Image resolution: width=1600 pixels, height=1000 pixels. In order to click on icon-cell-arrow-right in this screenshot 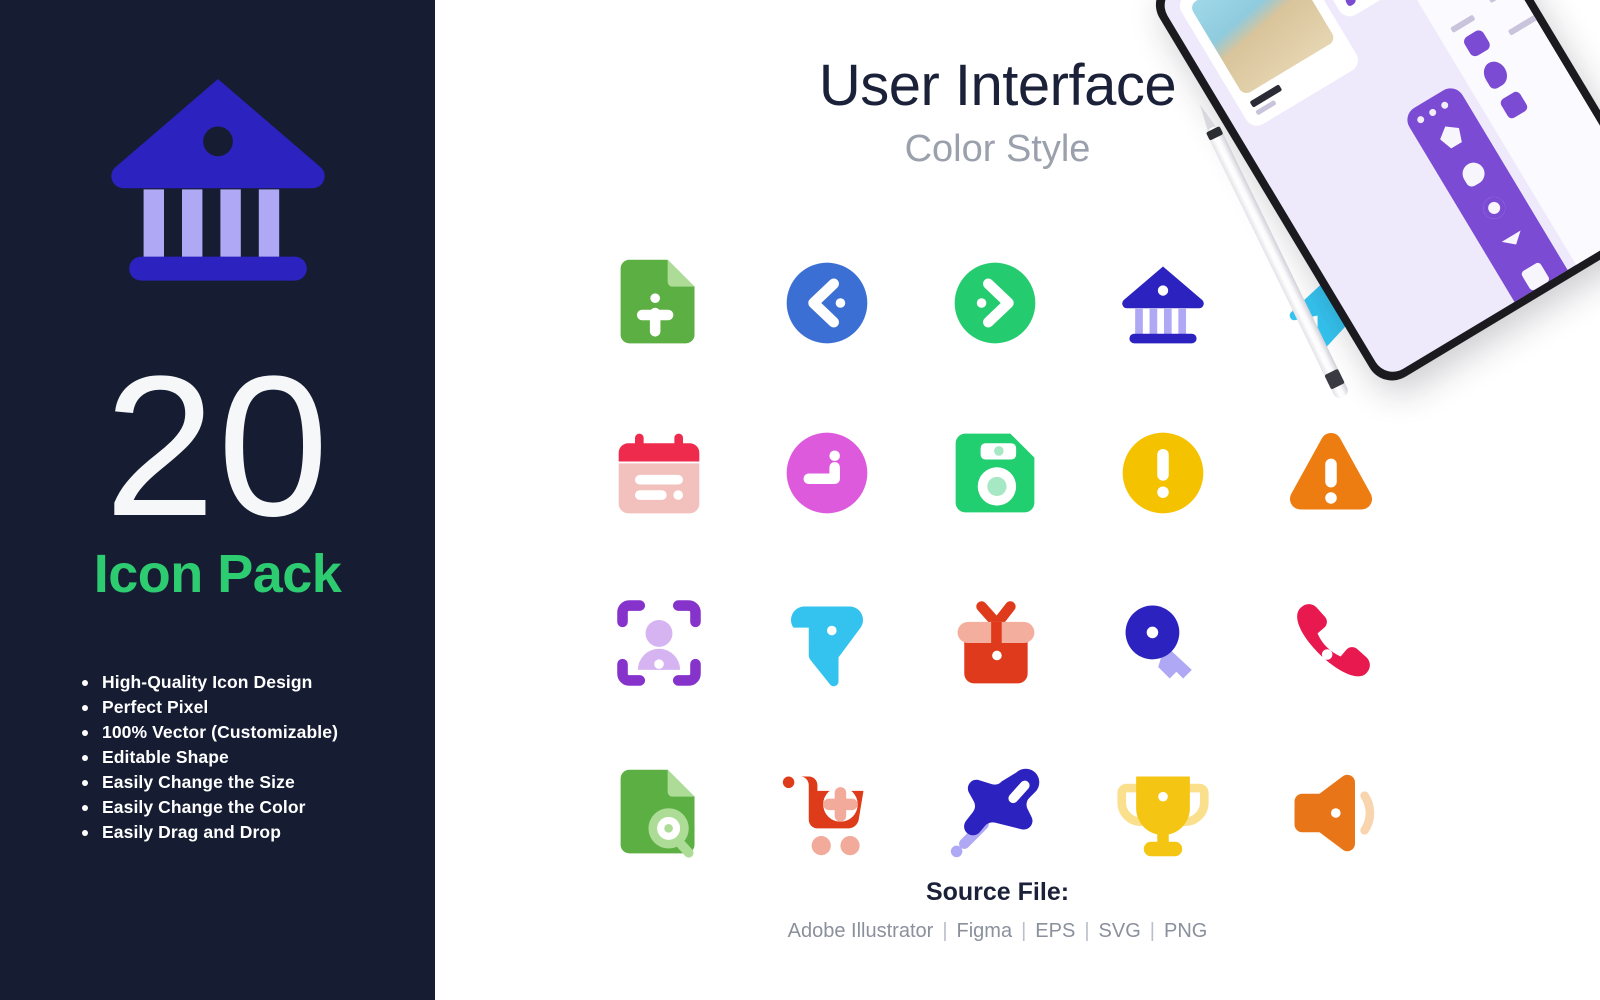, I will do `click(995, 303)`.